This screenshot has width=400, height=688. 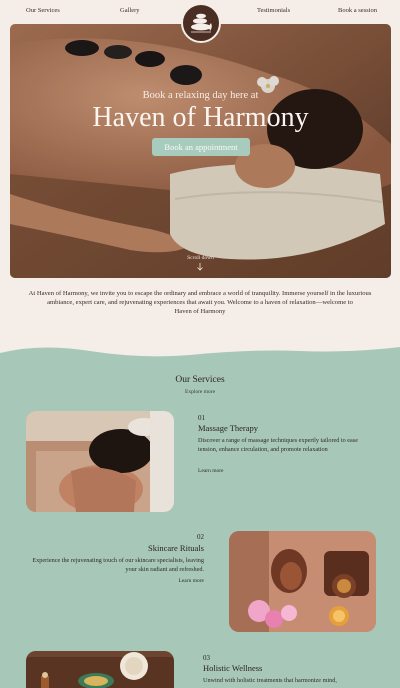 I want to click on service-title: Holistic Wellness, so click(x=233, y=668).